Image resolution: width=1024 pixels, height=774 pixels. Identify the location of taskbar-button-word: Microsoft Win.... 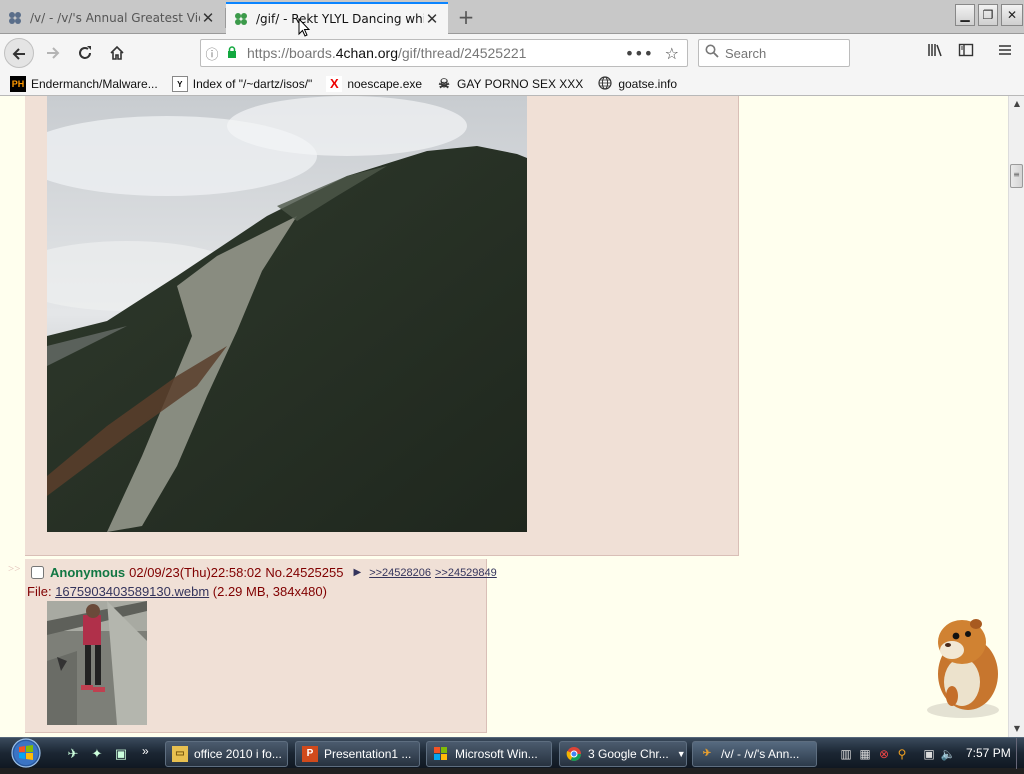
(489, 754).